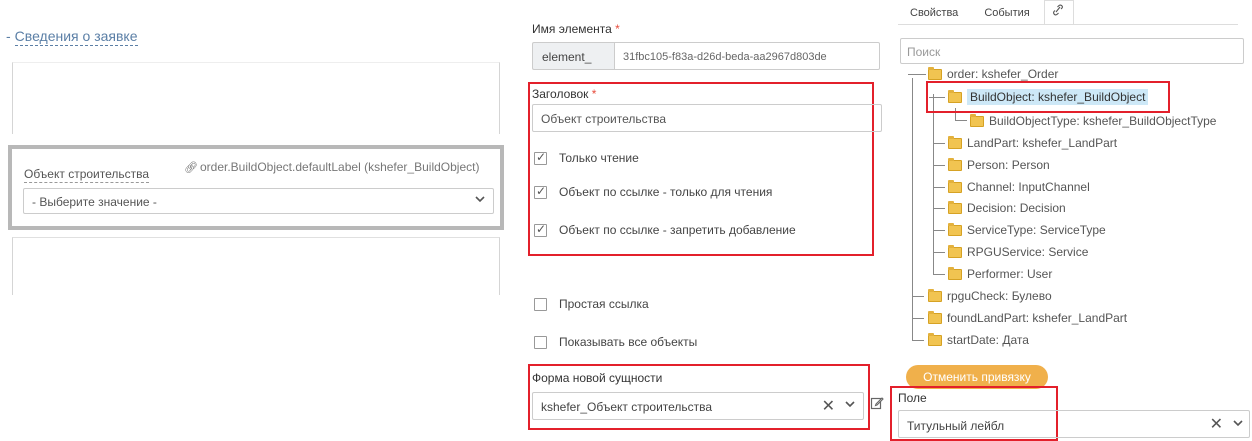  What do you see at coordinates (912, 398) in the screenshot?
I see `field-label: Поле` at bounding box center [912, 398].